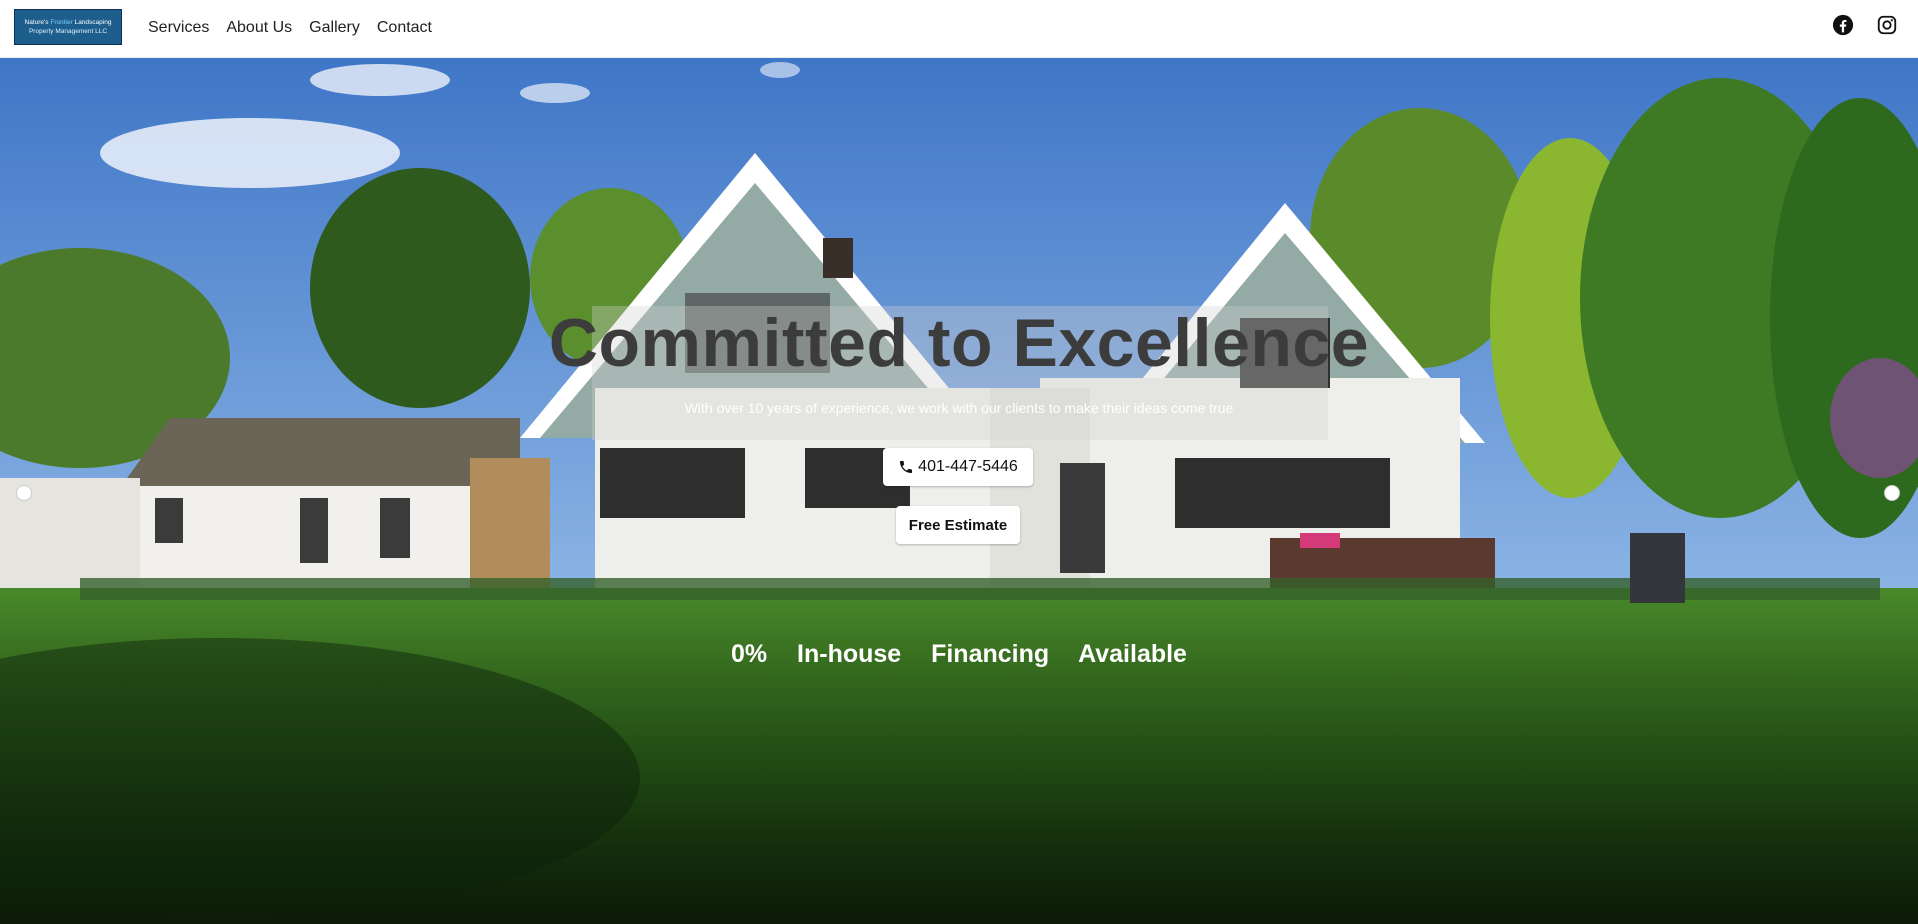 The image size is (1918, 924). What do you see at coordinates (259, 28) in the screenshot?
I see `nav-about-us: About Us` at bounding box center [259, 28].